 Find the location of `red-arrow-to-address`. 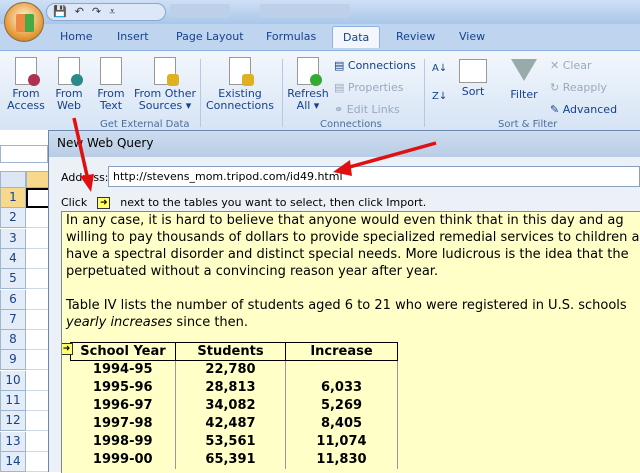

red-arrow-to-address is located at coordinates (385, 158).